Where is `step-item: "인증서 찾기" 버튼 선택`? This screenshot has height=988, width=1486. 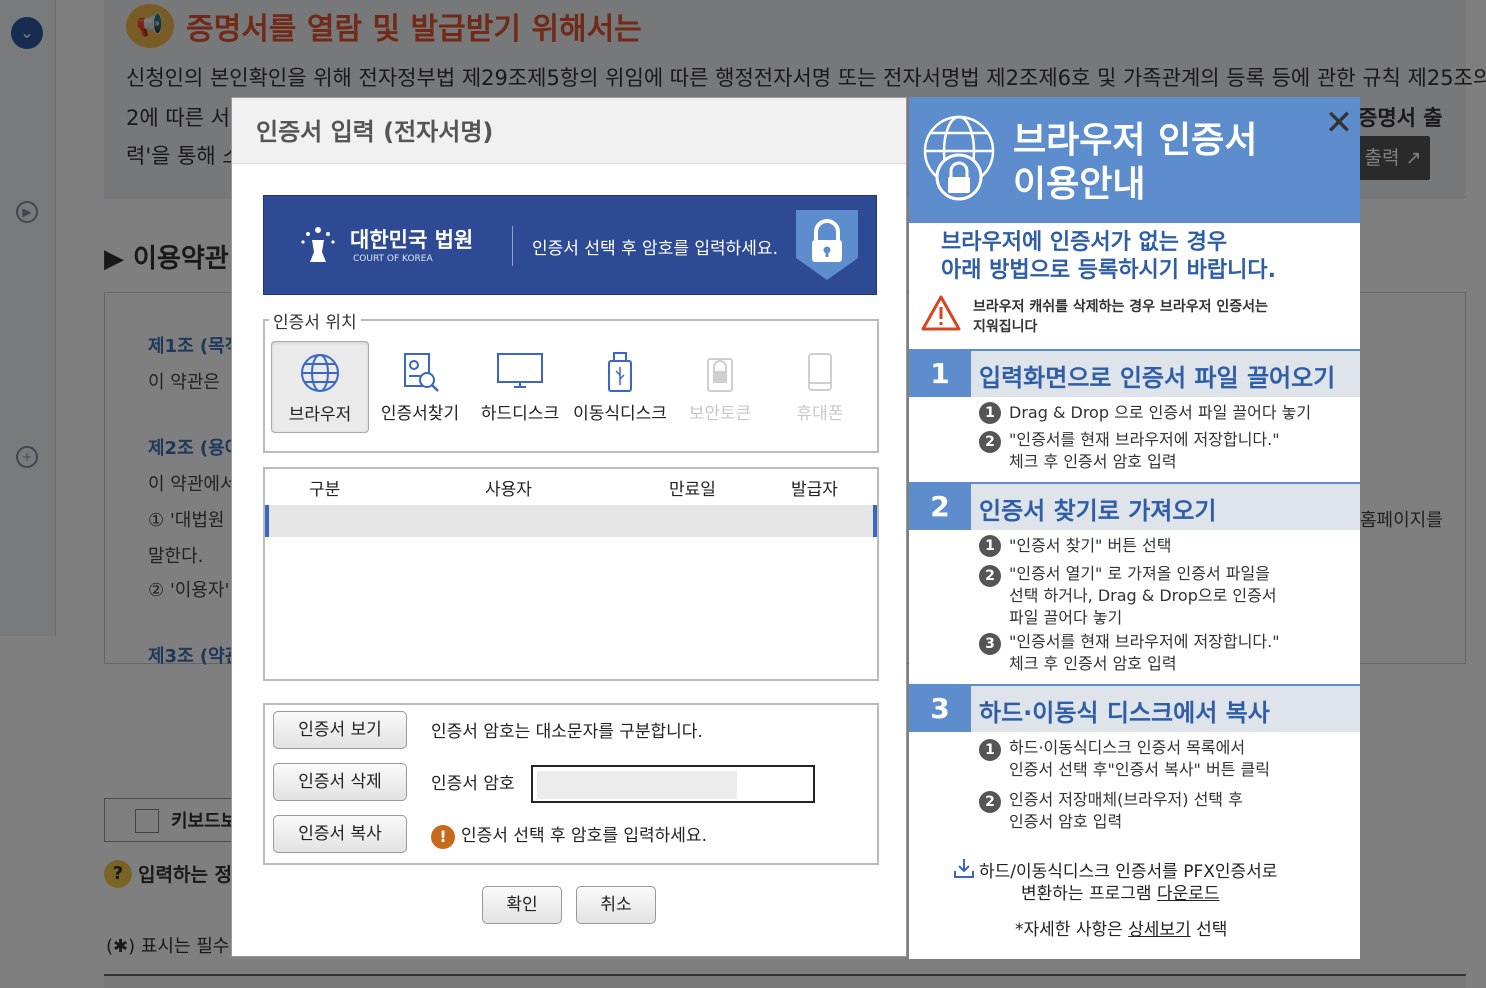 step-item: "인증서 찾기" 버튼 선택 is located at coordinates (1090, 546).